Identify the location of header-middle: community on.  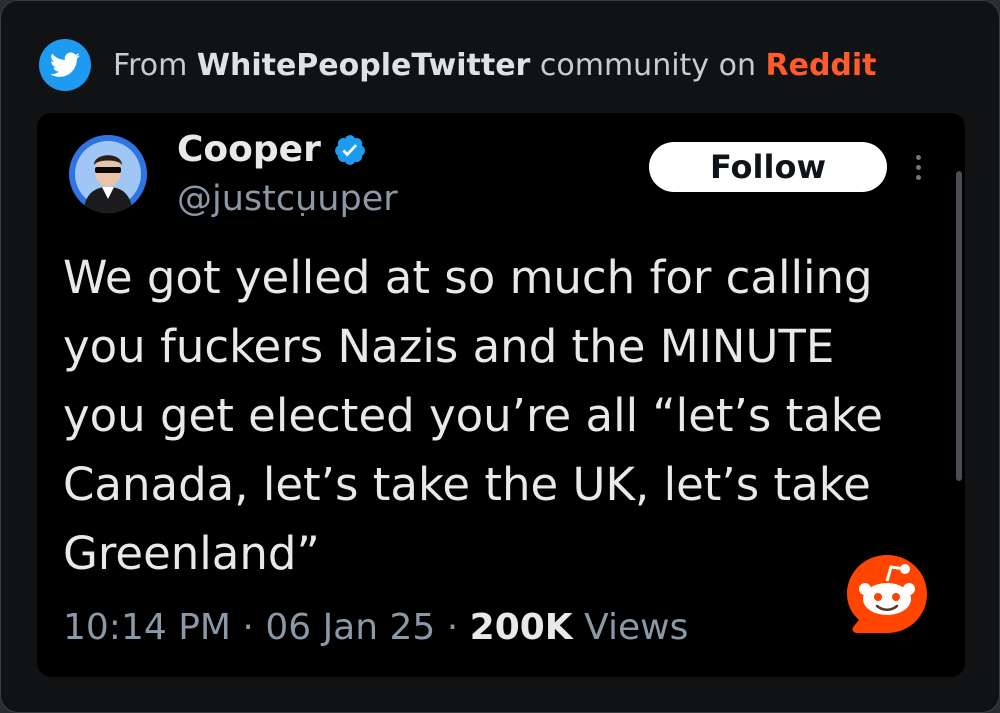
(648, 65).